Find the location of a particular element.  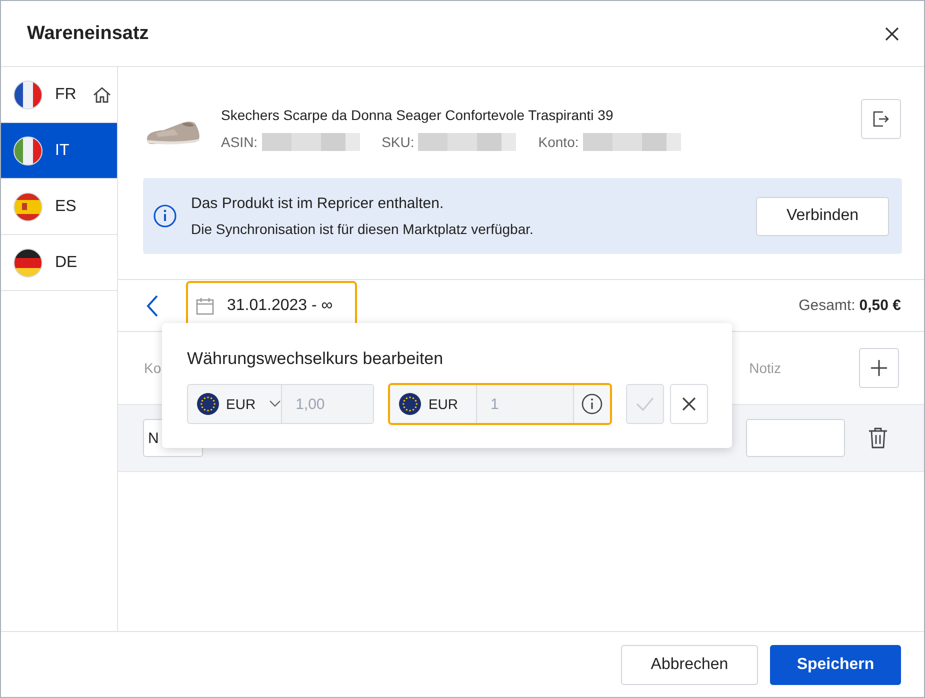

save-button: Speichern is located at coordinates (835, 664).